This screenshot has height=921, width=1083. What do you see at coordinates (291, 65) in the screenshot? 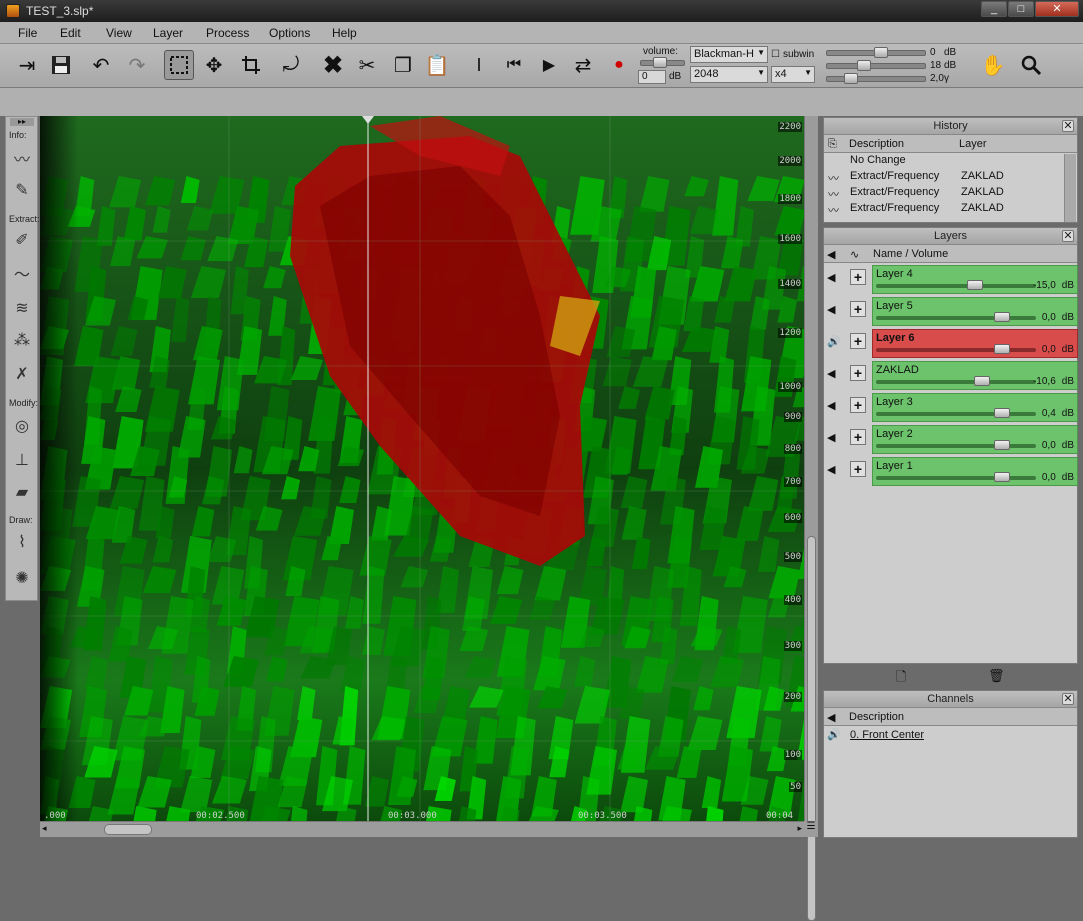
I see `lasso-icon: ⤾` at bounding box center [291, 65].